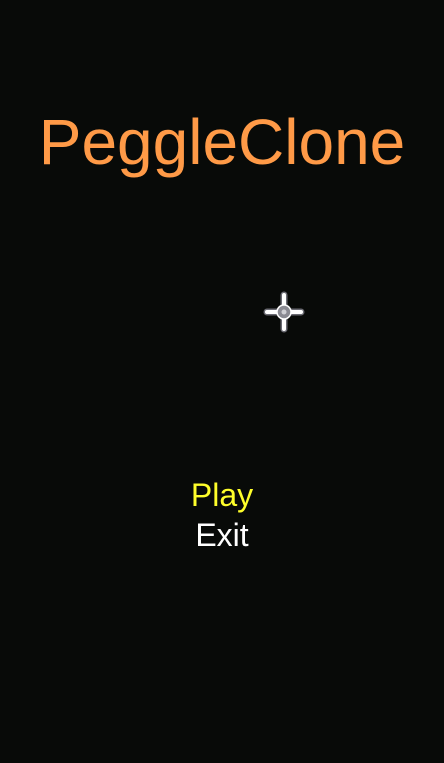  What do you see at coordinates (222, 142) in the screenshot?
I see `game-title: PeggleClone` at bounding box center [222, 142].